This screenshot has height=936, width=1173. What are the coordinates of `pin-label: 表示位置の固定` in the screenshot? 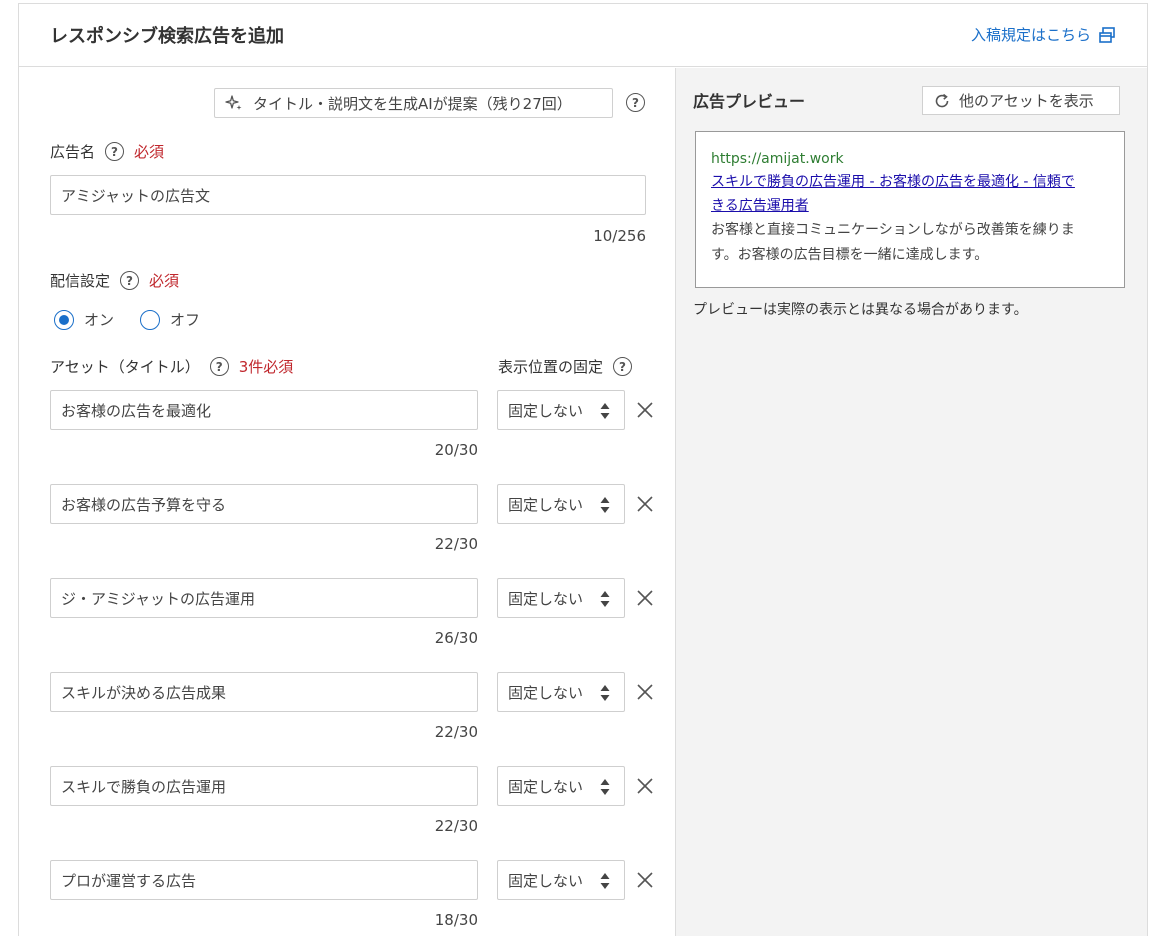 It's located at (551, 367).